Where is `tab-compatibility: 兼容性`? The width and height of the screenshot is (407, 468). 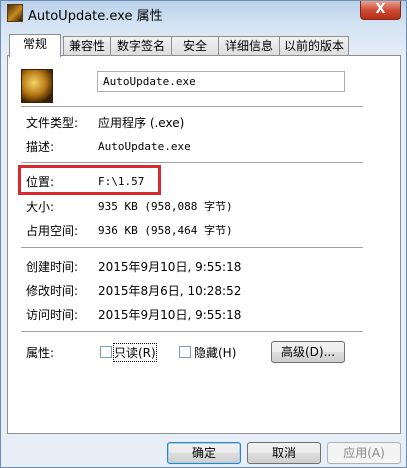
tab-compatibility: 兼容性 is located at coordinates (87, 46).